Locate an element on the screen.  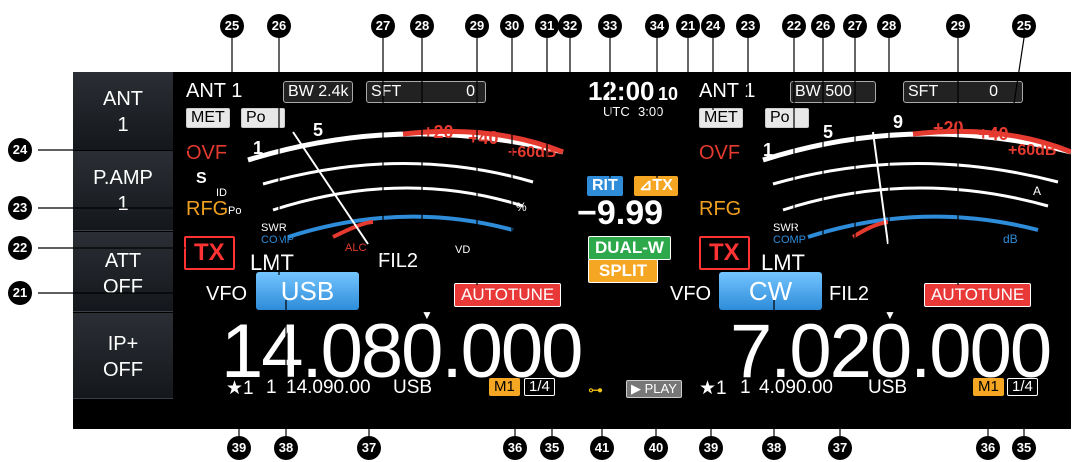
callout-37: 37 is located at coordinates (369, 448).